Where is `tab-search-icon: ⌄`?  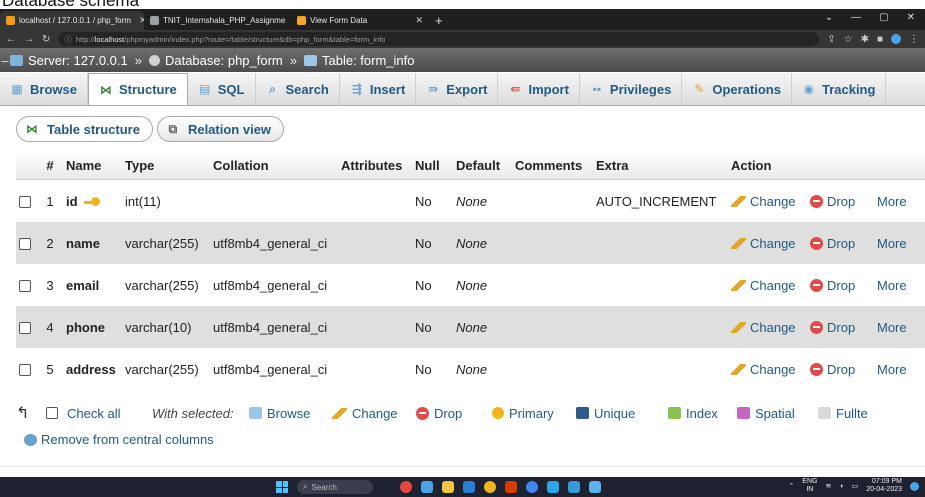
tab-search-icon: ⌄ is located at coordinates (829, 17).